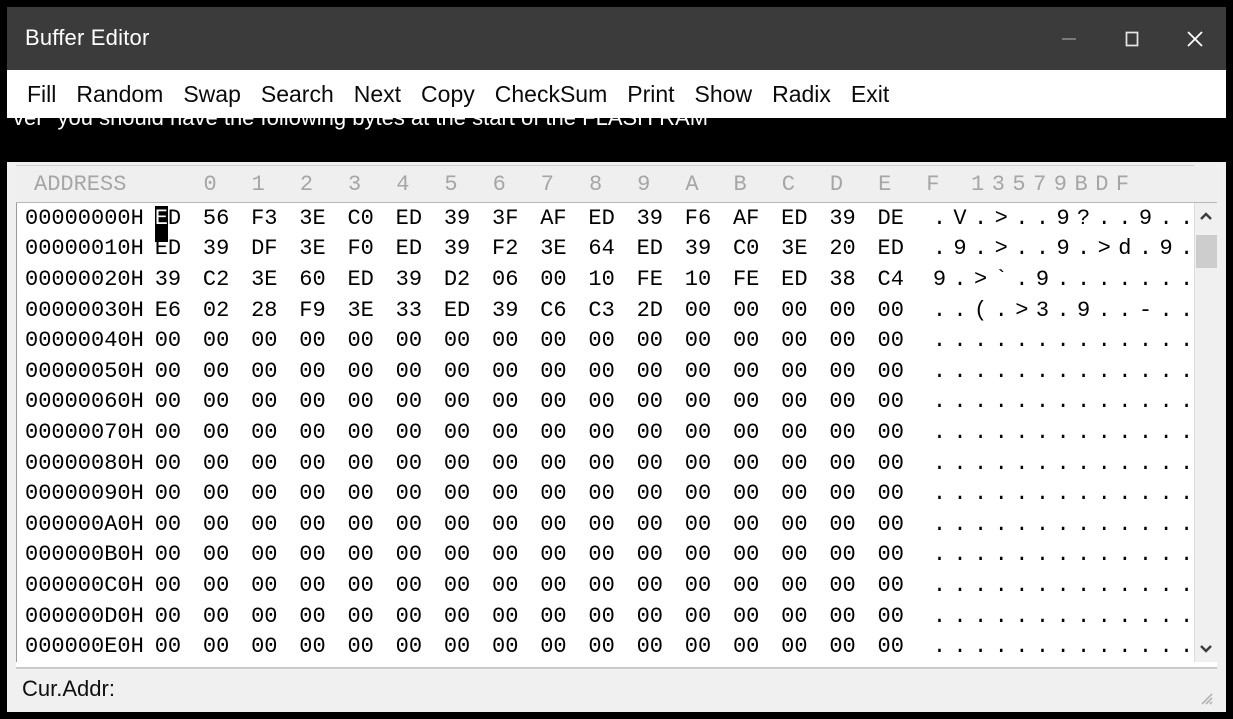  I want to click on resize-grip-icon, so click(1205, 697).